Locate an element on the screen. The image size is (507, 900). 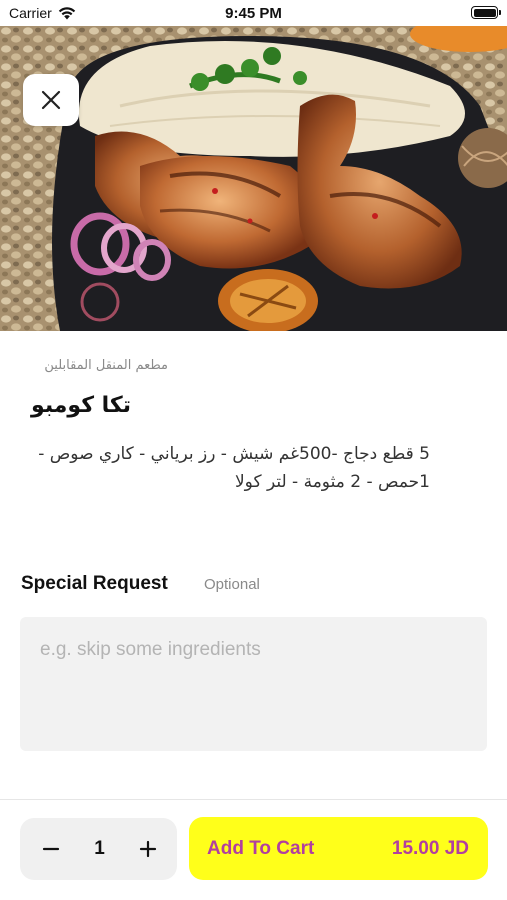
quantity-stepper: 1 is located at coordinates (98, 849).